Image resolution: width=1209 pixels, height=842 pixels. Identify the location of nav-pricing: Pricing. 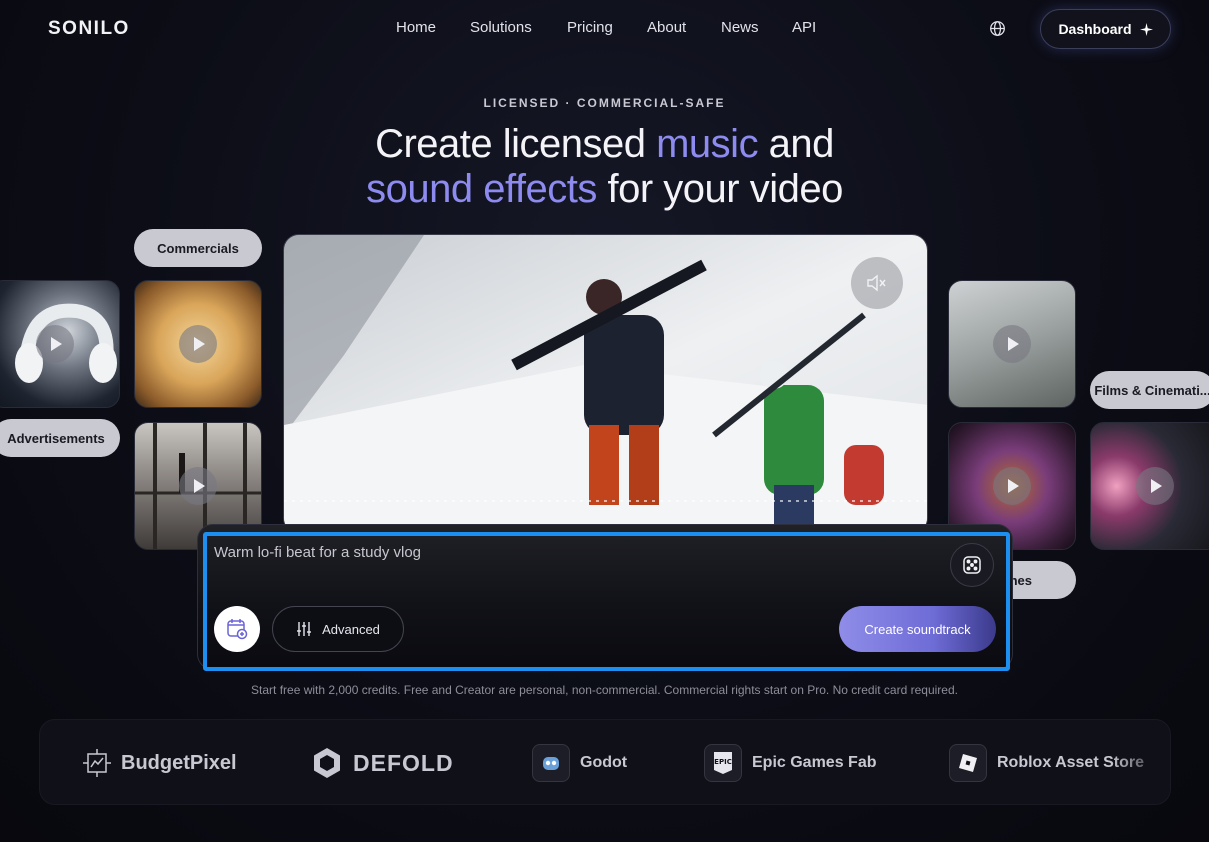
(590, 27).